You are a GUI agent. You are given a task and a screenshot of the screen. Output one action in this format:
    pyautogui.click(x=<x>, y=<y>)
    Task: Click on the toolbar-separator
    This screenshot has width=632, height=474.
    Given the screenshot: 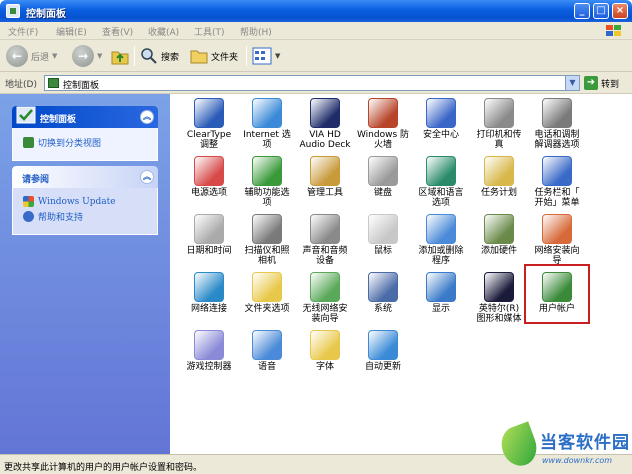 What is the action you would take?
    pyautogui.click(x=134, y=56)
    